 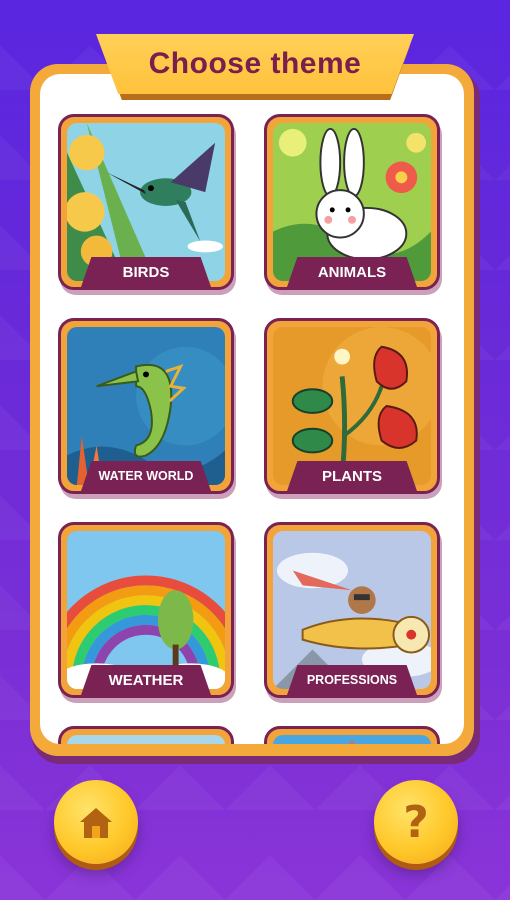 I want to click on theme-label: ANIMALS, so click(x=352, y=272).